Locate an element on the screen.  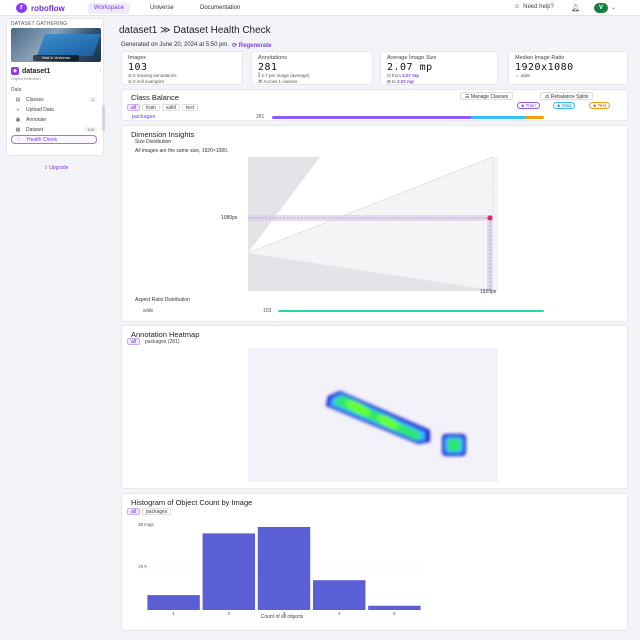
stat-label: Average Image Size is located at coordinates (412, 58).